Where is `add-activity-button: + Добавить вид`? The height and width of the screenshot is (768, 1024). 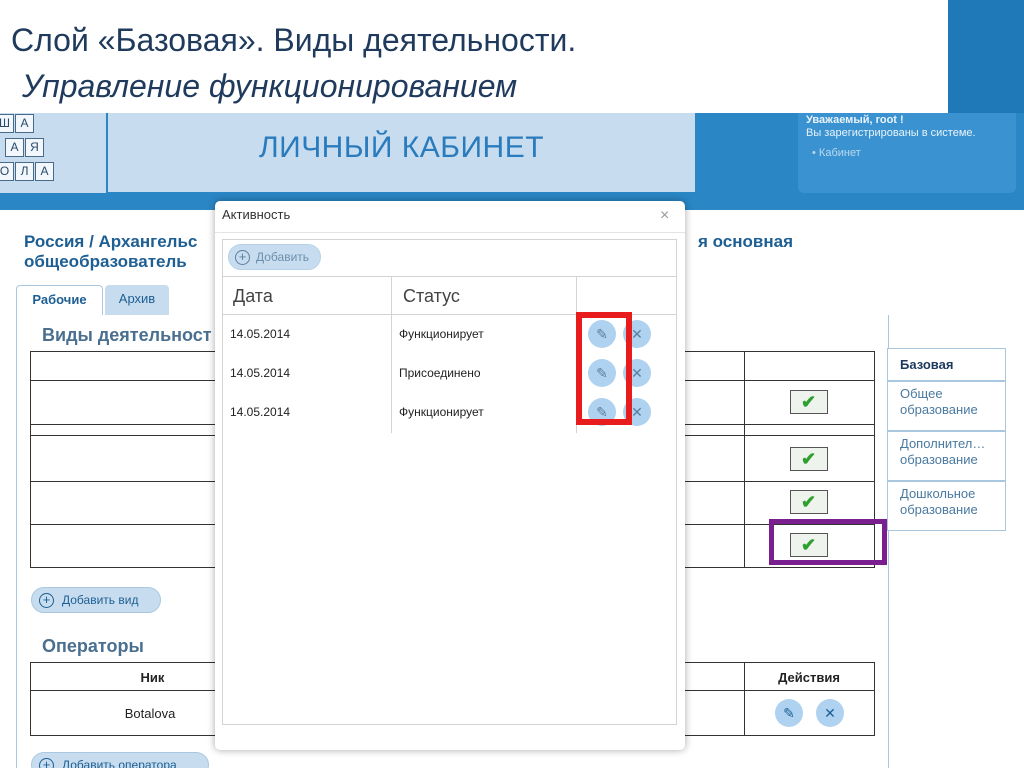 add-activity-button: + Добавить вид is located at coordinates (96, 600).